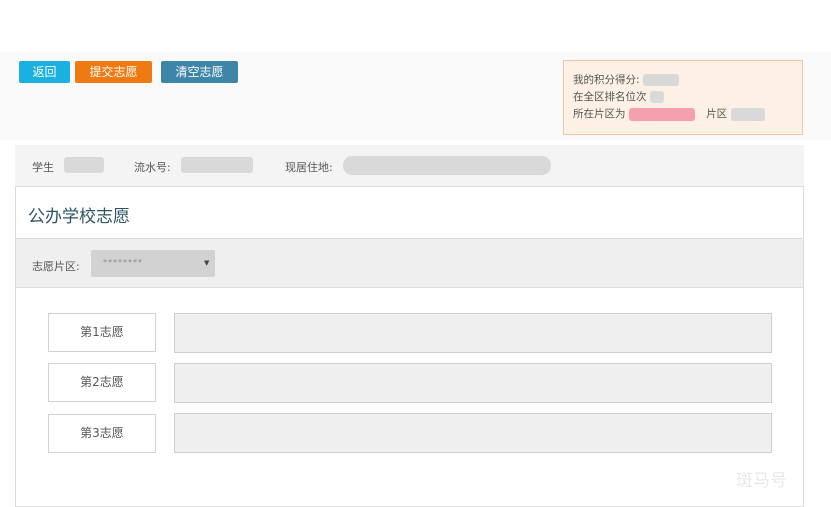  Describe the element at coordinates (687, 97) in the screenshot. I see `rank-line: 在全区排名位次` at that location.